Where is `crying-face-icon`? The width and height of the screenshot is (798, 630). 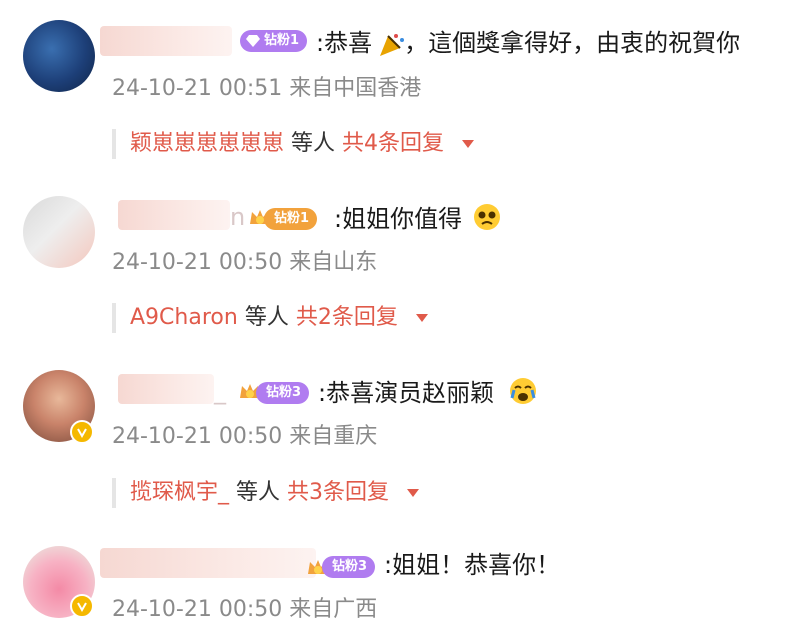 crying-face-icon is located at coordinates (523, 391).